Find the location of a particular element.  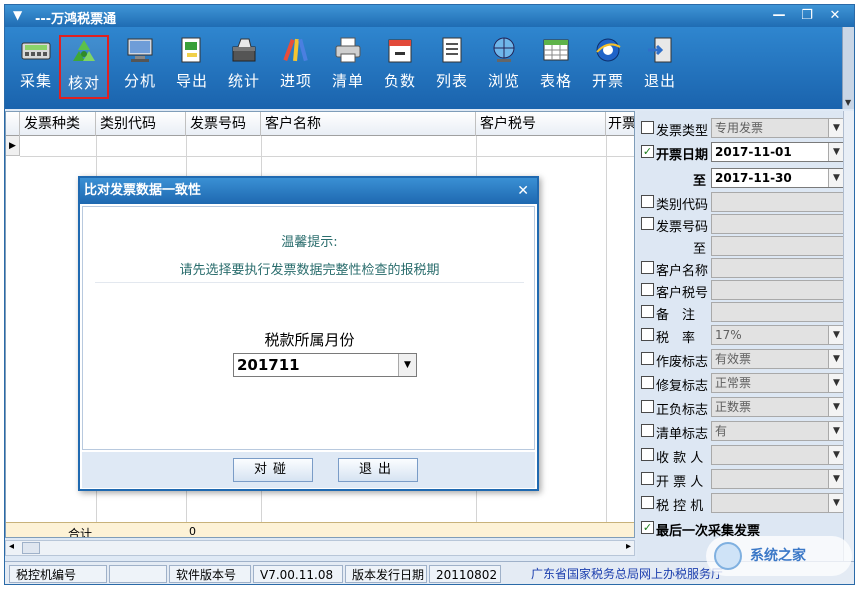

minimize-button: — is located at coordinates (779, 15).